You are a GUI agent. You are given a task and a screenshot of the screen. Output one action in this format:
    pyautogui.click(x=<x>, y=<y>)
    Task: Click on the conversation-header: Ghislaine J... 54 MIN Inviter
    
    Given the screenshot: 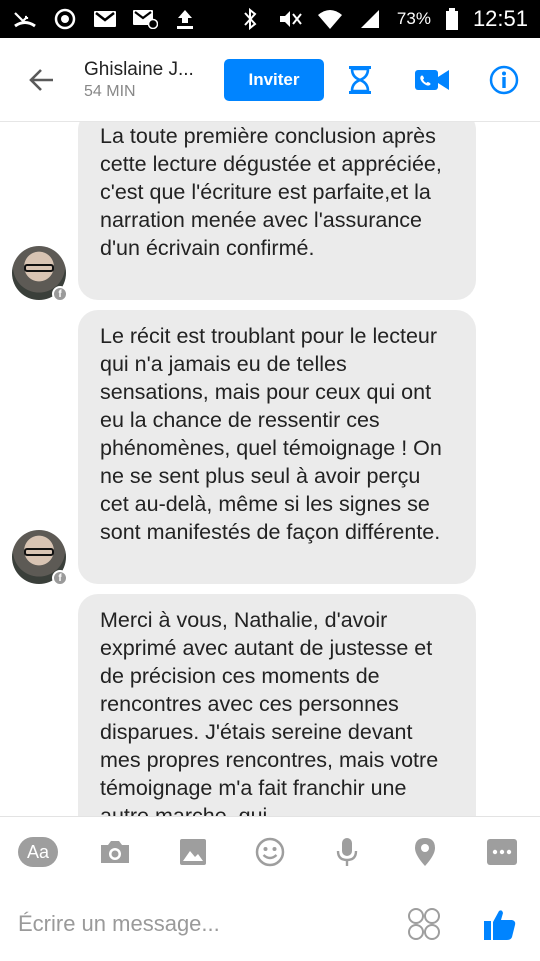 What is the action you would take?
    pyautogui.click(x=270, y=80)
    